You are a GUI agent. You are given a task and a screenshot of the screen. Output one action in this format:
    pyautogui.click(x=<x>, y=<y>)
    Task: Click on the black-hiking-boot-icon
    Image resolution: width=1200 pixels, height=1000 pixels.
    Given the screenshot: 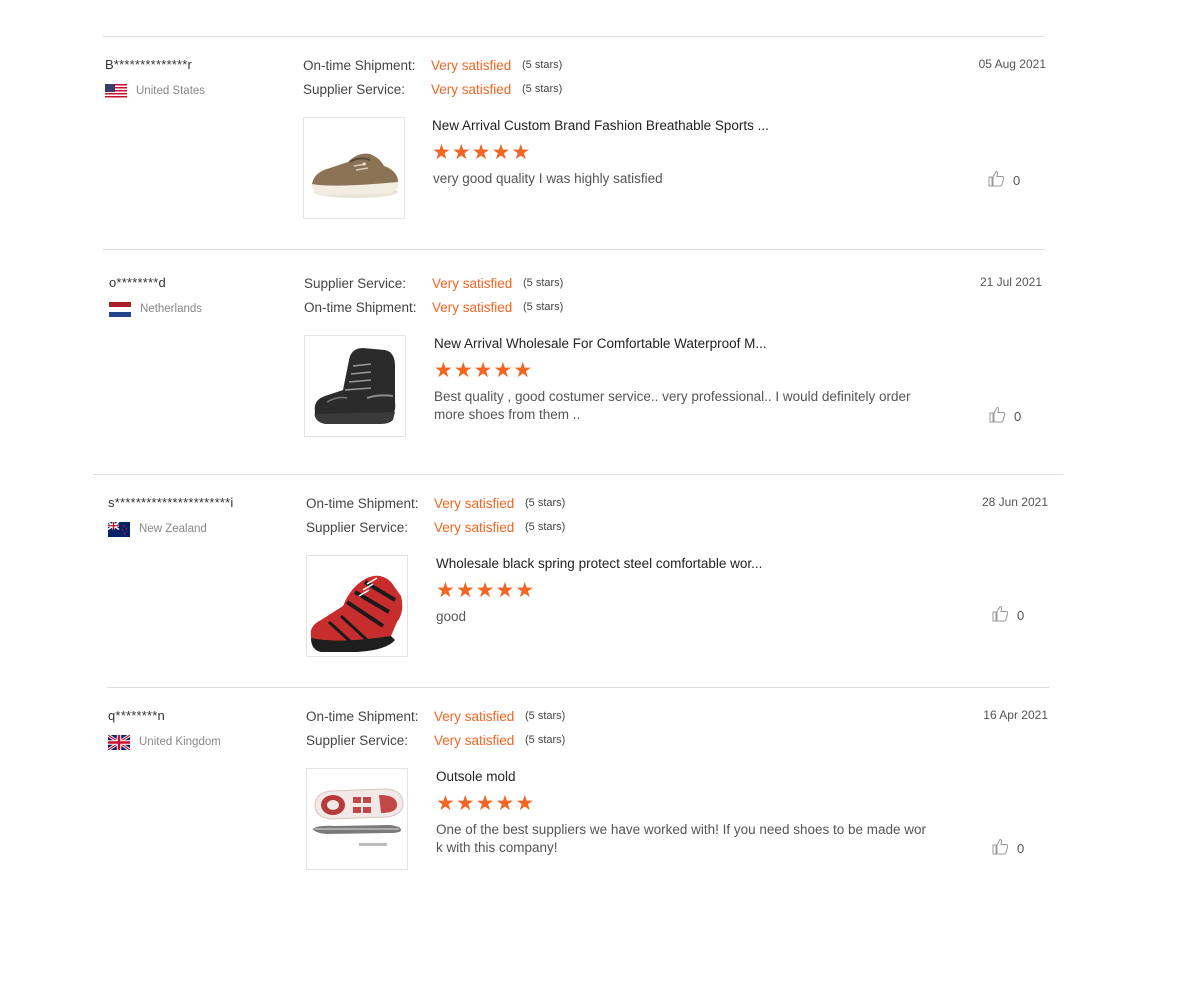 What is the action you would take?
    pyautogui.click(x=355, y=386)
    